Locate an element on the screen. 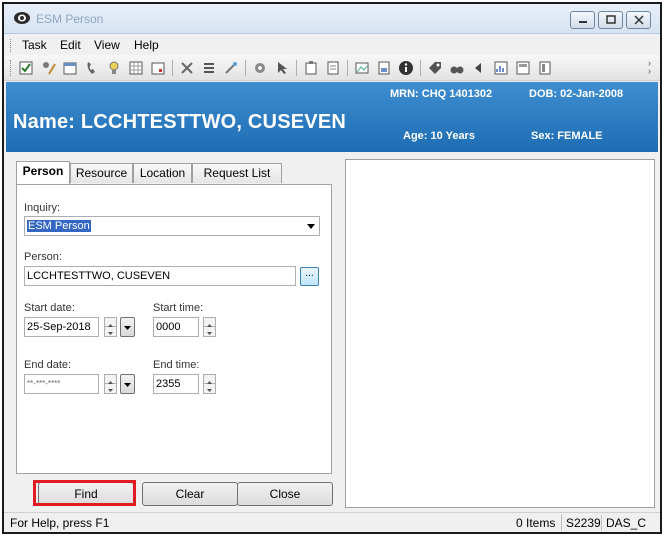 Image resolution: width=665 pixels, height=538 pixels. app-icon is located at coordinates (22, 18).